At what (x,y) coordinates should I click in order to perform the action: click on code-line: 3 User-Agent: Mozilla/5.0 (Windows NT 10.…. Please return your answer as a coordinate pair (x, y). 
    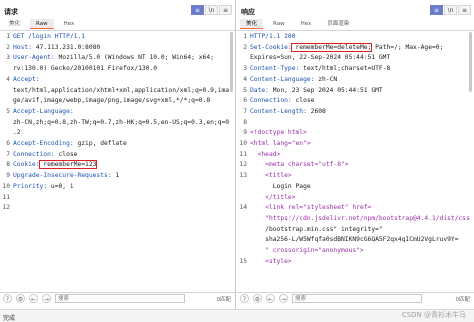
    Looking at the image, I should click on (110, 58).